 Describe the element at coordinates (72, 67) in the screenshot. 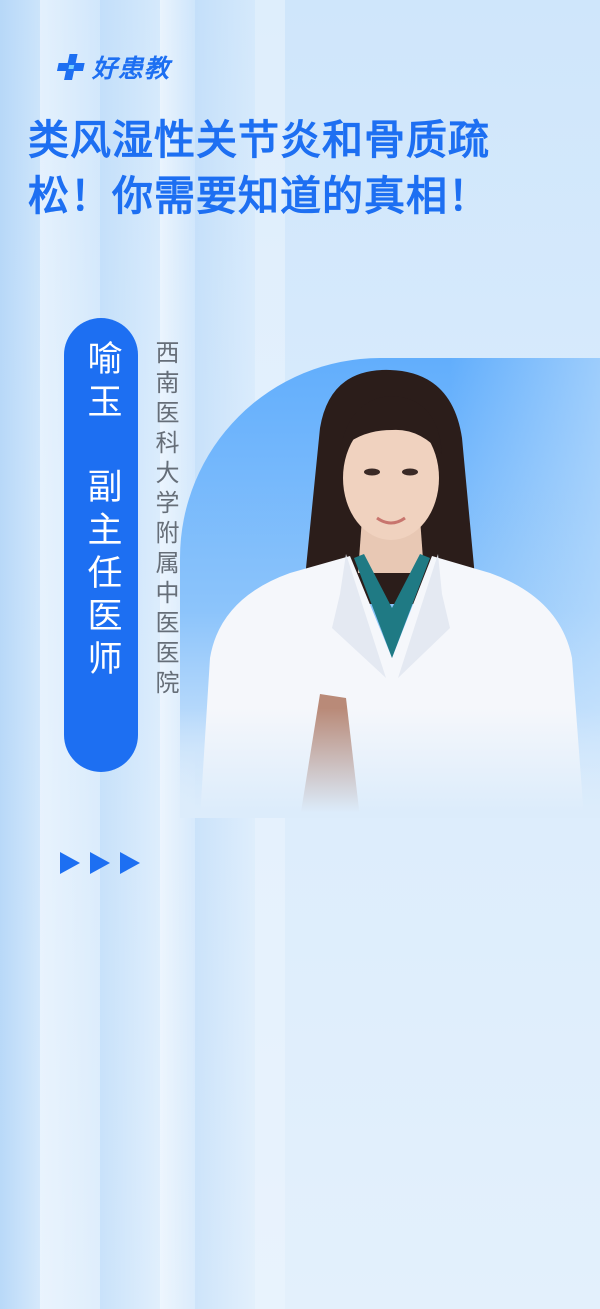

I see `medical-cross-logo-icon` at that location.